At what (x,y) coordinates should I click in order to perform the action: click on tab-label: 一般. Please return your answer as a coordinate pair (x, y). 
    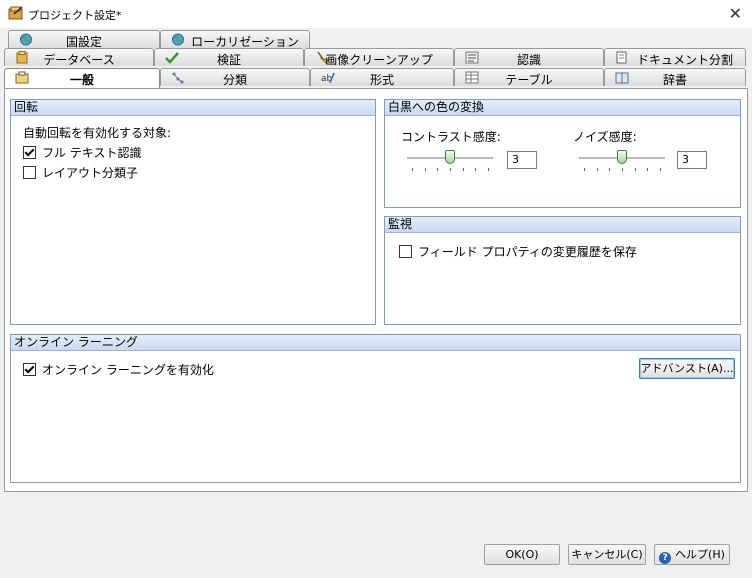
    Looking at the image, I should click on (81, 80).